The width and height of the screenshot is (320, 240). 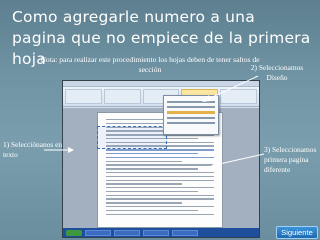 What do you see at coordinates (132, 137) in the screenshot?
I see `selected-text-region` at bounding box center [132, 137].